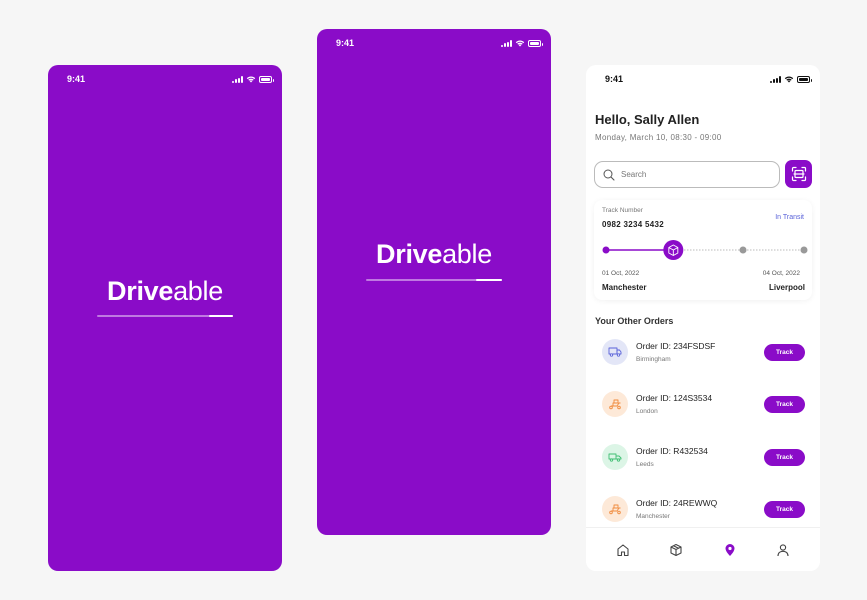 The width and height of the screenshot is (867, 600). What do you see at coordinates (615, 457) in the screenshot?
I see `van-icon` at bounding box center [615, 457].